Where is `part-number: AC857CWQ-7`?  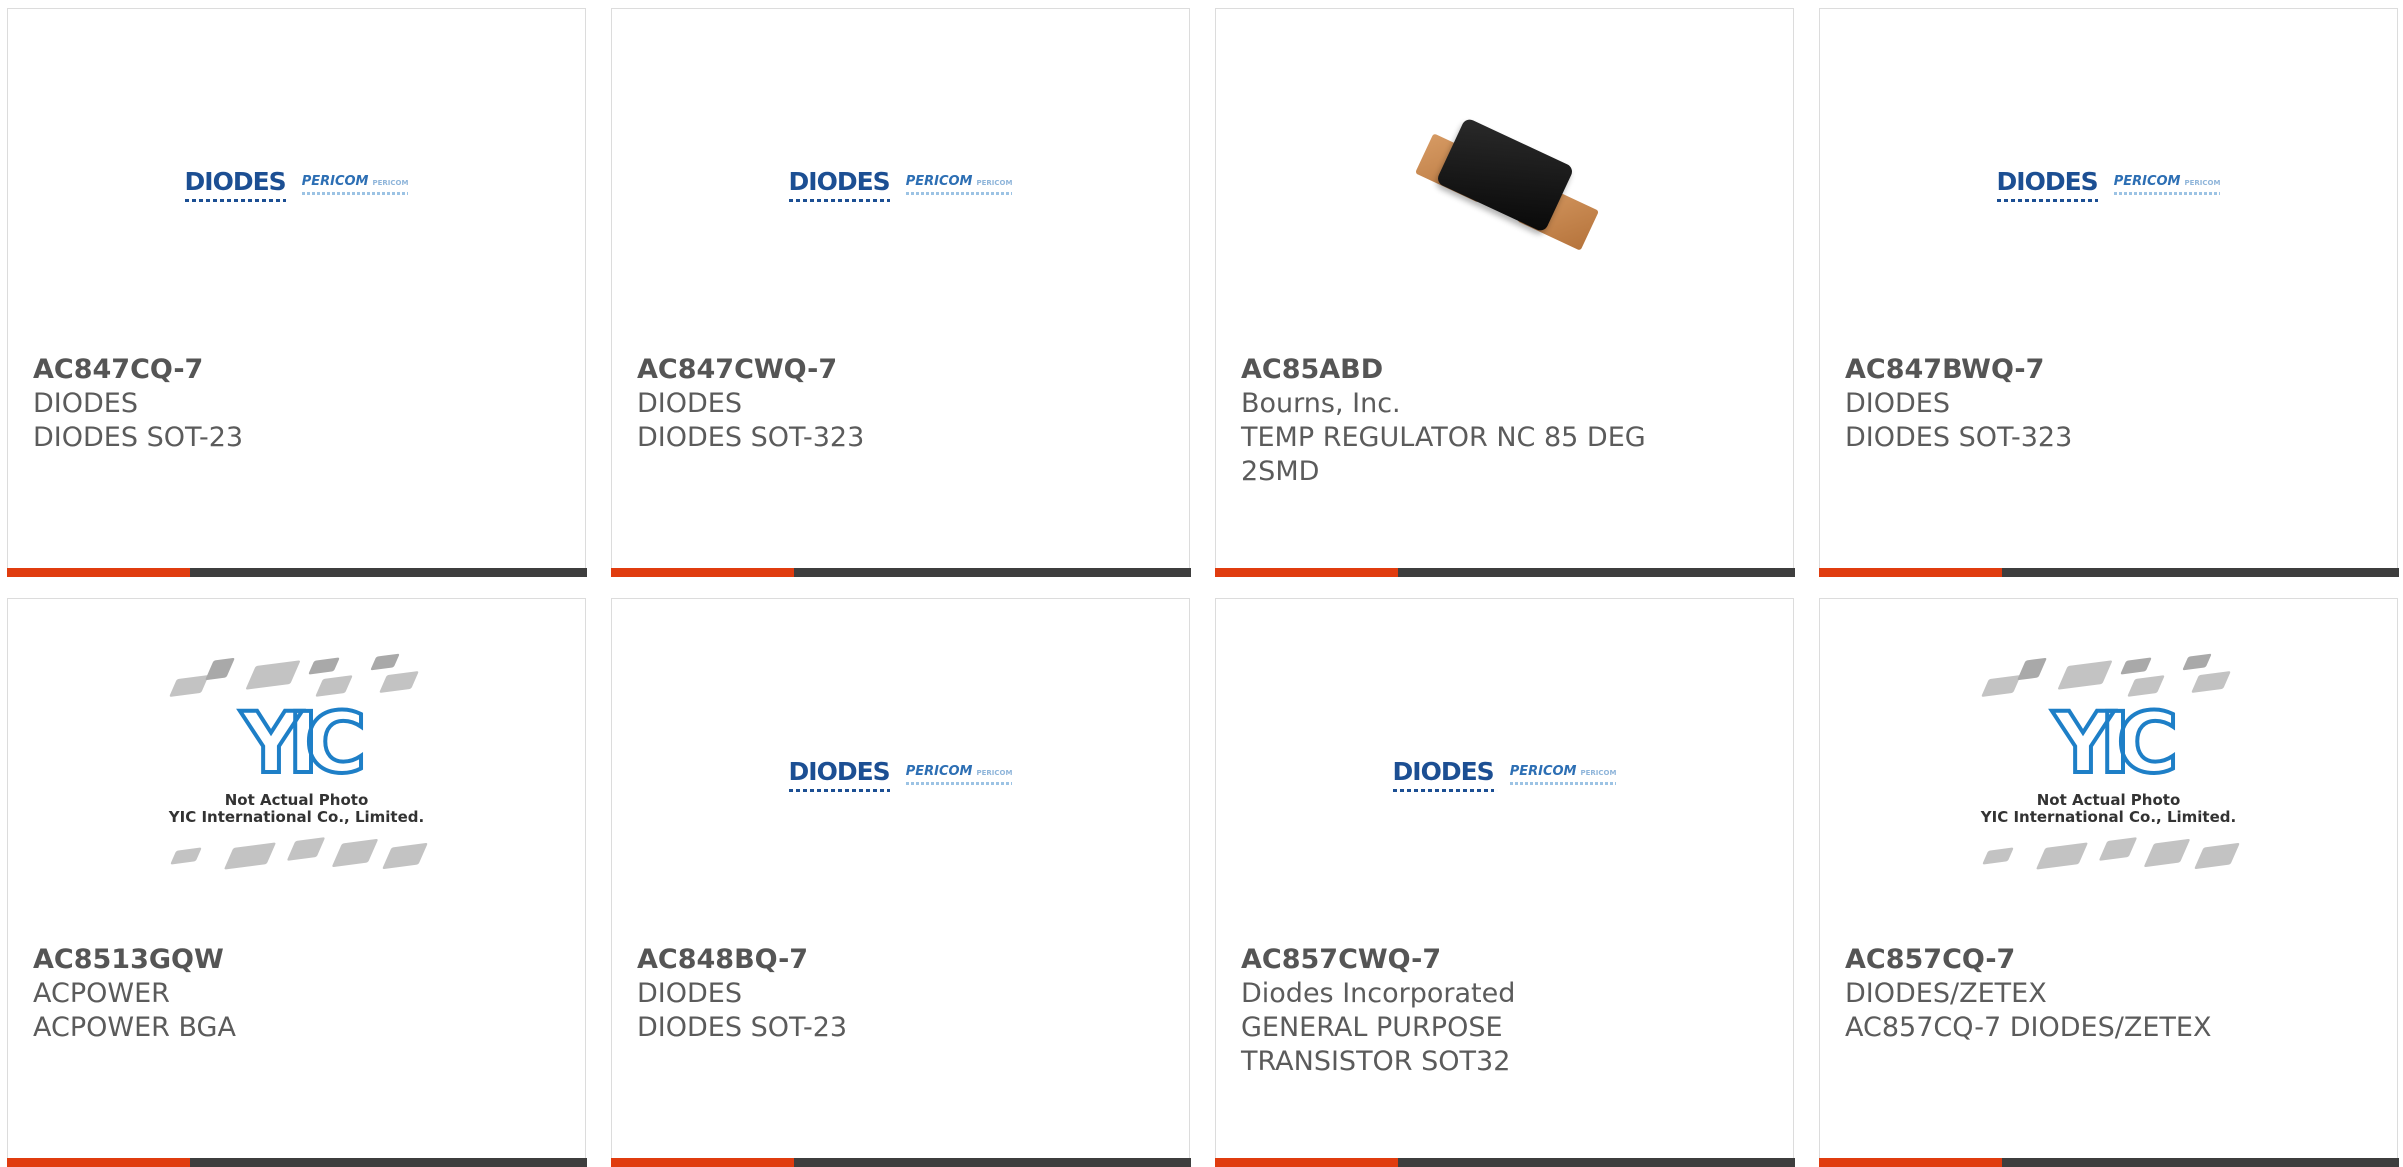 part-number: AC857CWQ-7 is located at coordinates (1504, 960).